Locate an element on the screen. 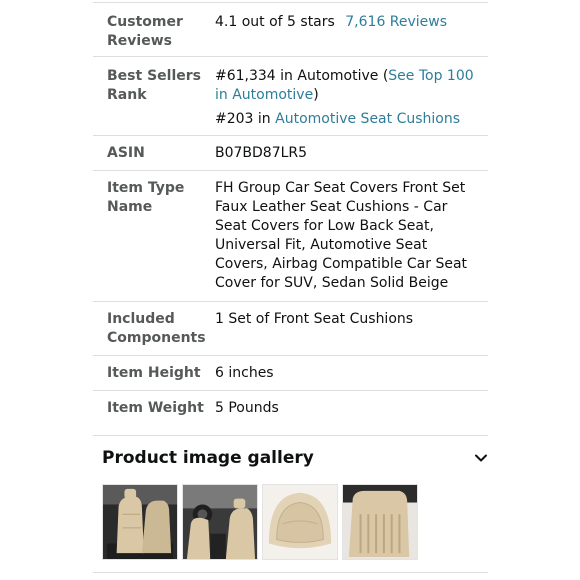  gallery-header: Product image gallery is located at coordinates (296, 458).